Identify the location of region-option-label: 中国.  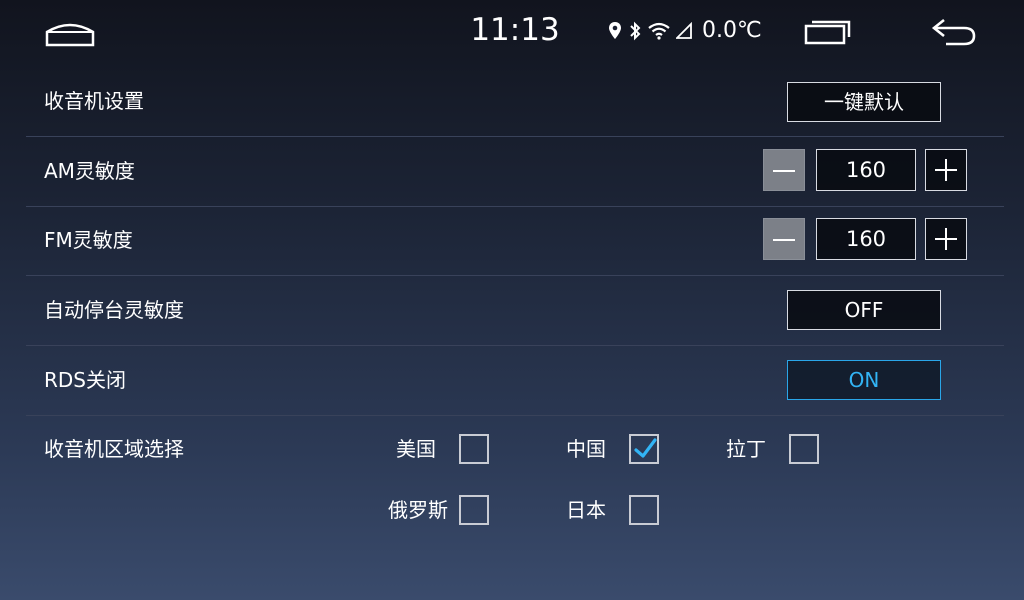
(586, 449).